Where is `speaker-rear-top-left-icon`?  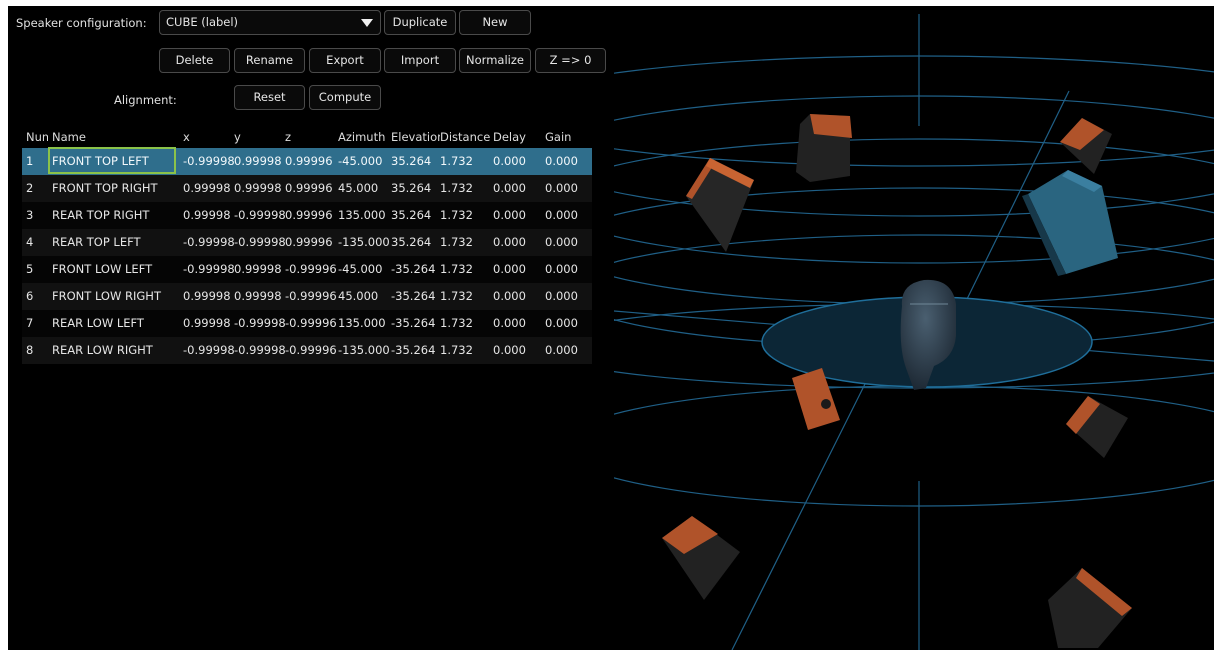
speaker-rear-top-left-icon is located at coordinates (824, 148).